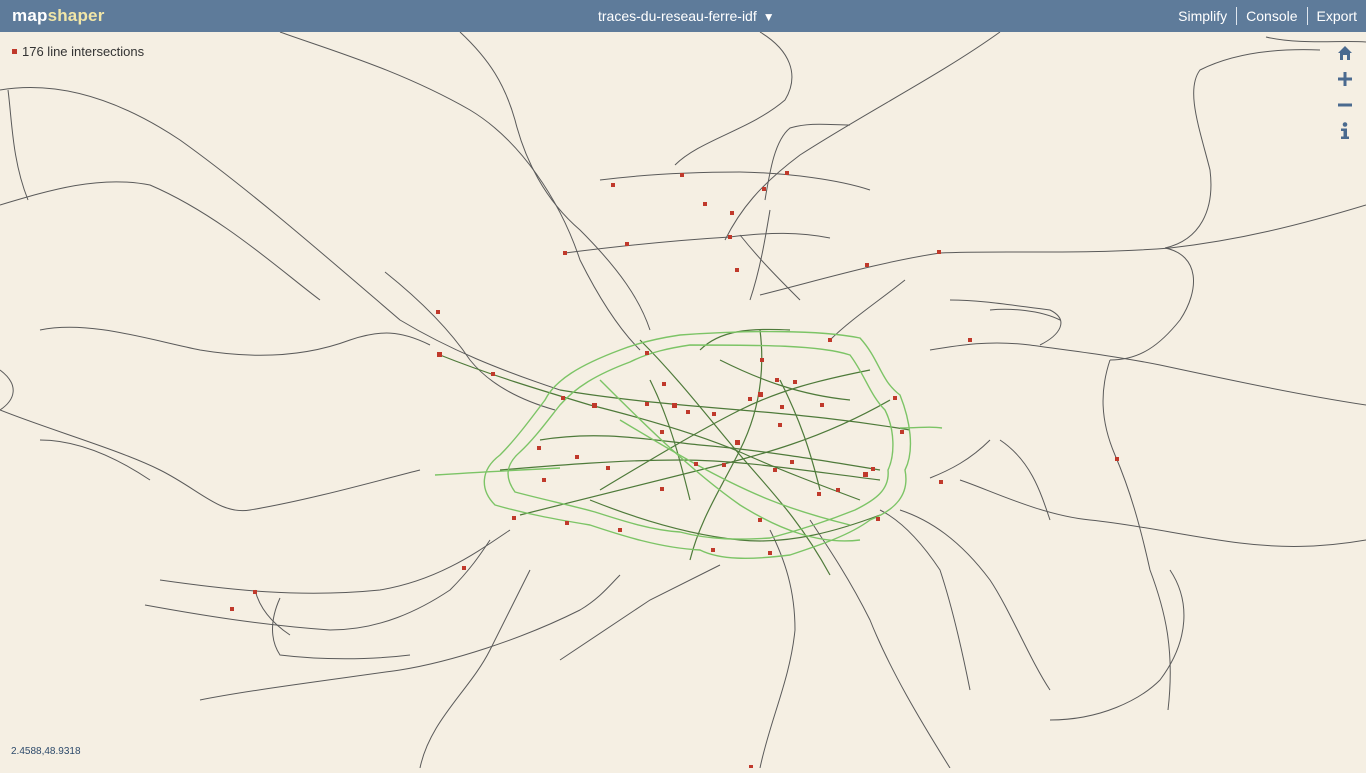 The image size is (1366, 773). What do you see at coordinates (14, 51) in the screenshot?
I see `intersection-swatch-icon` at bounding box center [14, 51].